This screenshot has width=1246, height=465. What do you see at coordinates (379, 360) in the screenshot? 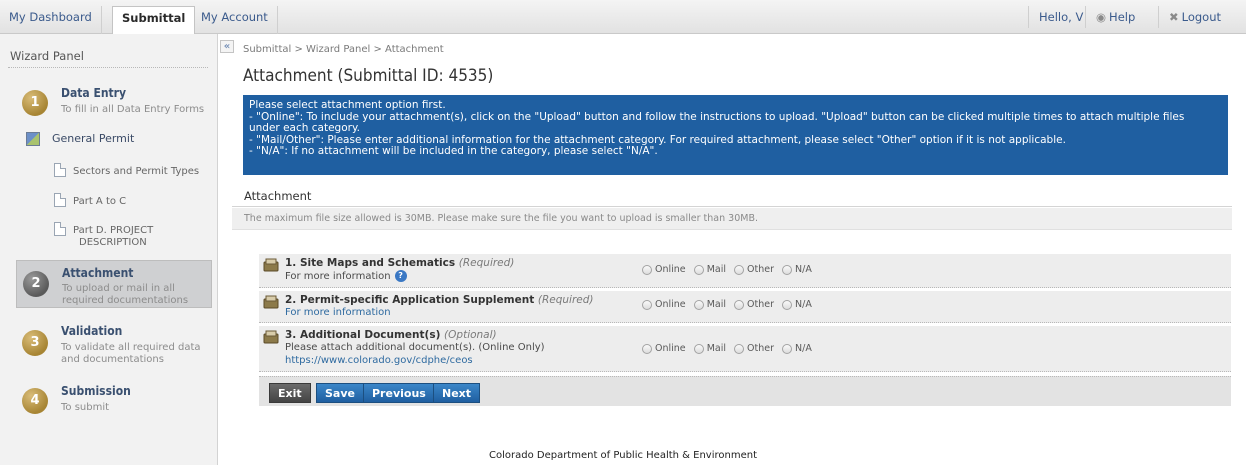
I see `ceos-link: https://www.colorado.gov/cdphe/ceos` at bounding box center [379, 360].